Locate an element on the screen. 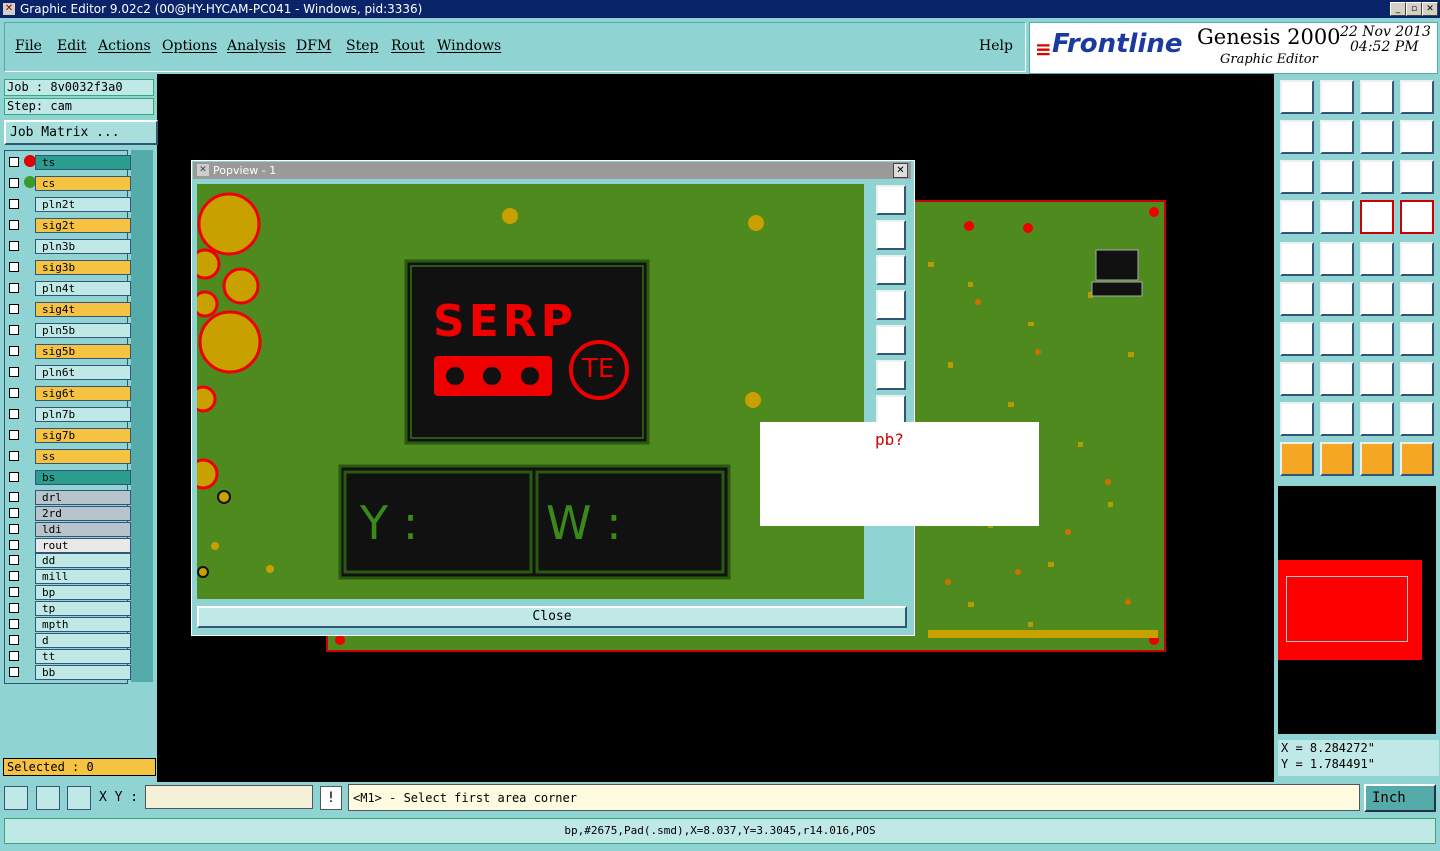 The image size is (1440, 851). point-a-icon is located at coordinates (1377, 299).